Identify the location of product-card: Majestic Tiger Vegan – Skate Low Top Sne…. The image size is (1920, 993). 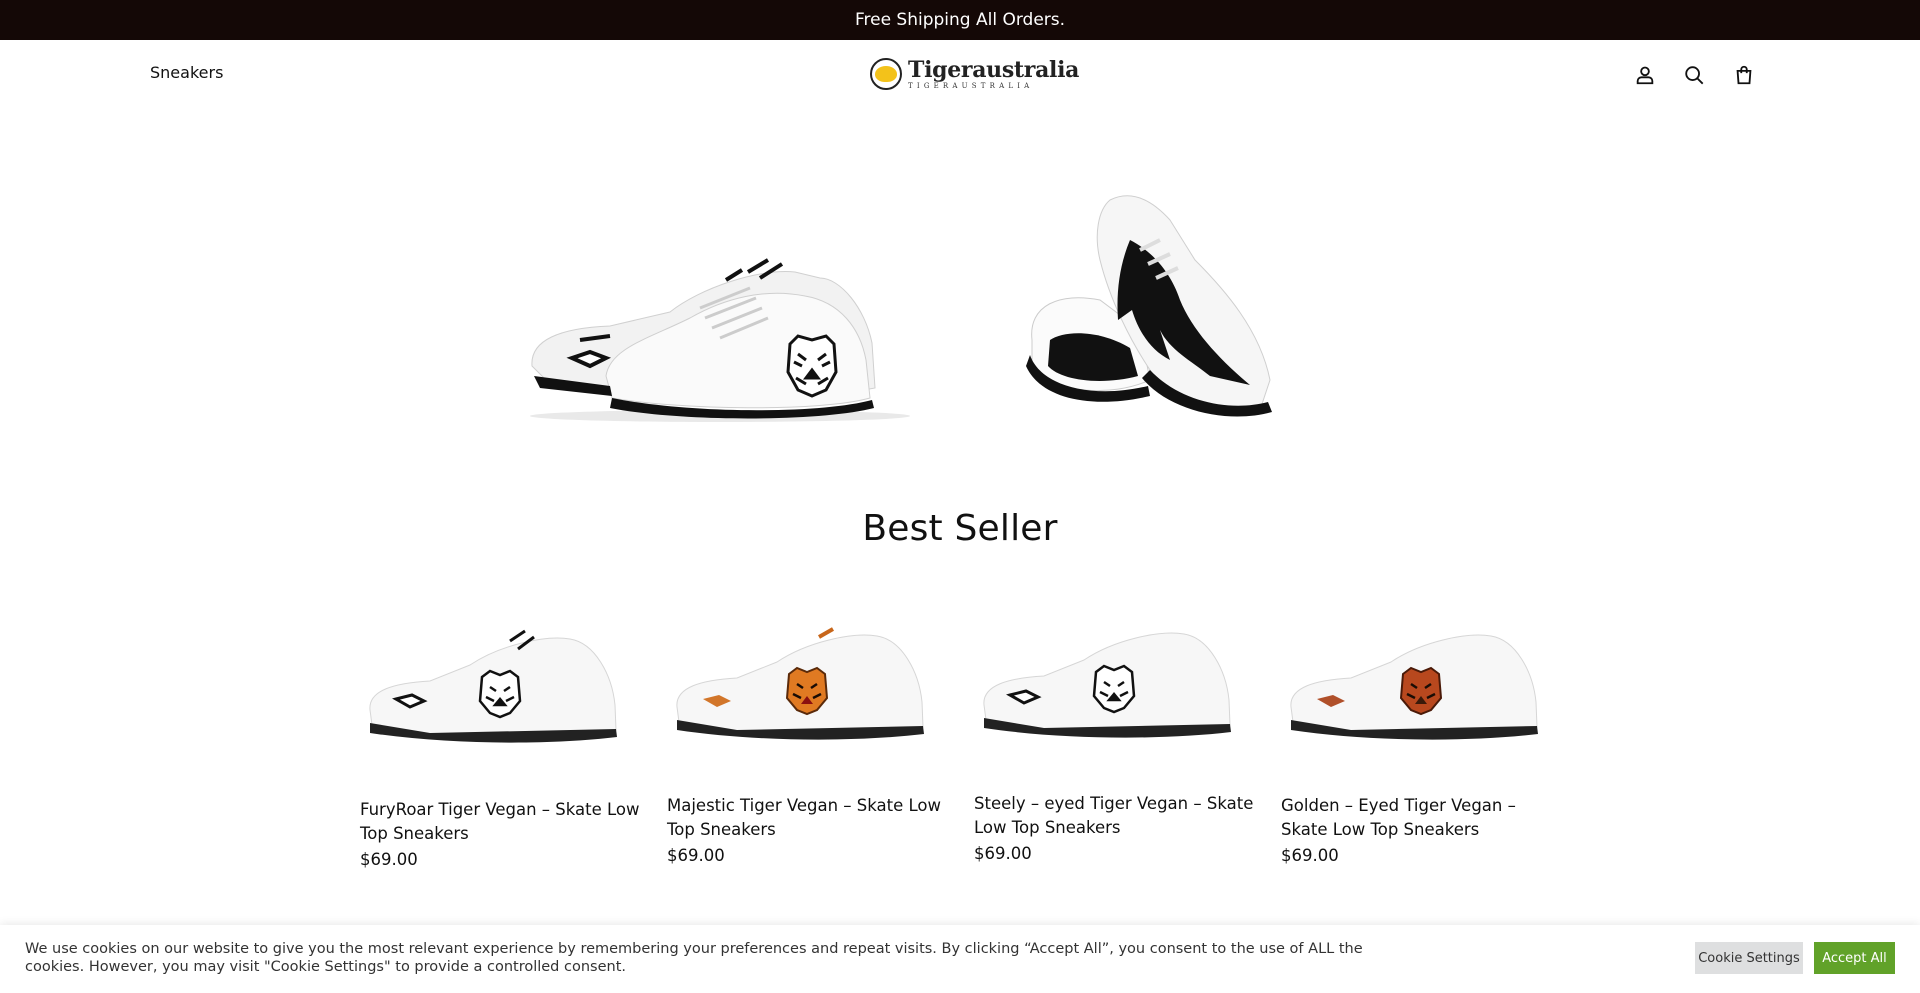
(802, 740).